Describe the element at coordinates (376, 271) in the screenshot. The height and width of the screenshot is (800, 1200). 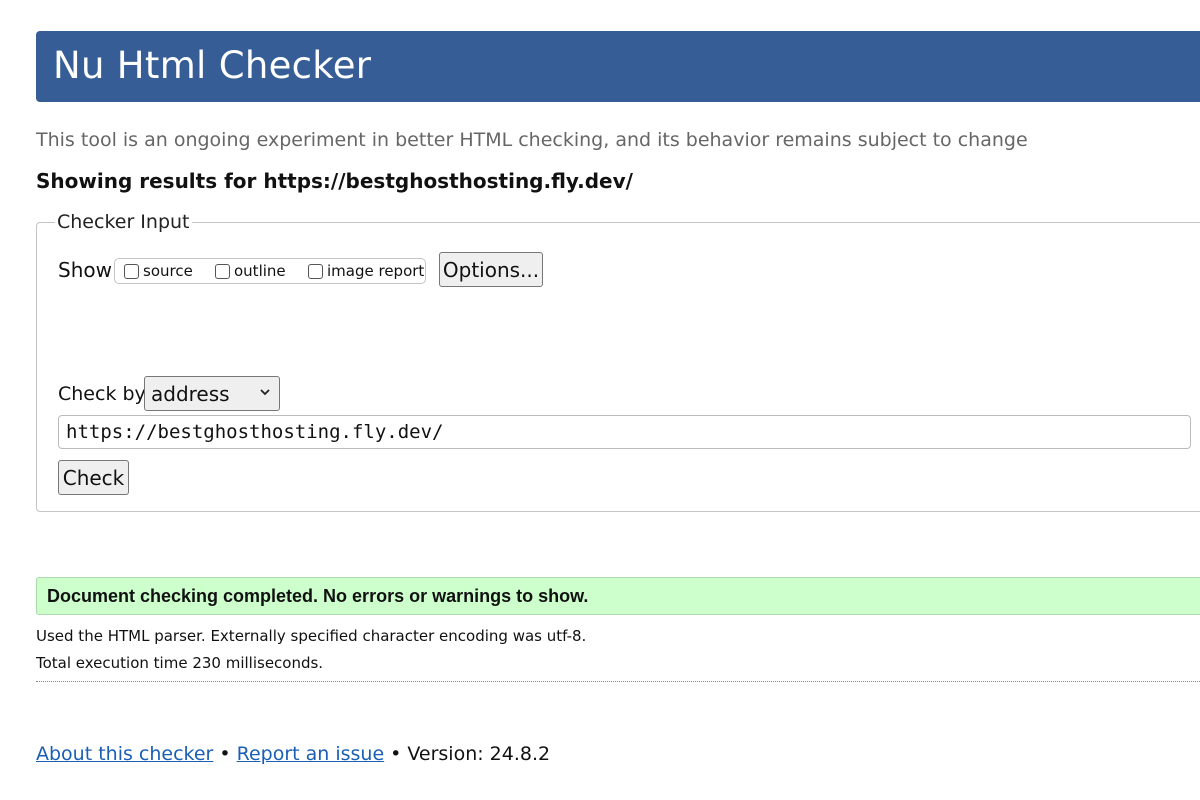
I see `image-report-checkbox-label: image report` at that location.